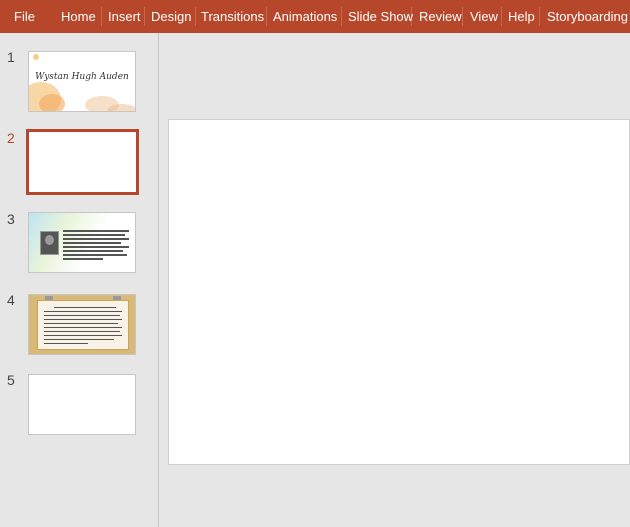 The width and height of the screenshot is (630, 527). What do you see at coordinates (587, 16) in the screenshot?
I see `tab-storyboarding: Storyboarding` at bounding box center [587, 16].